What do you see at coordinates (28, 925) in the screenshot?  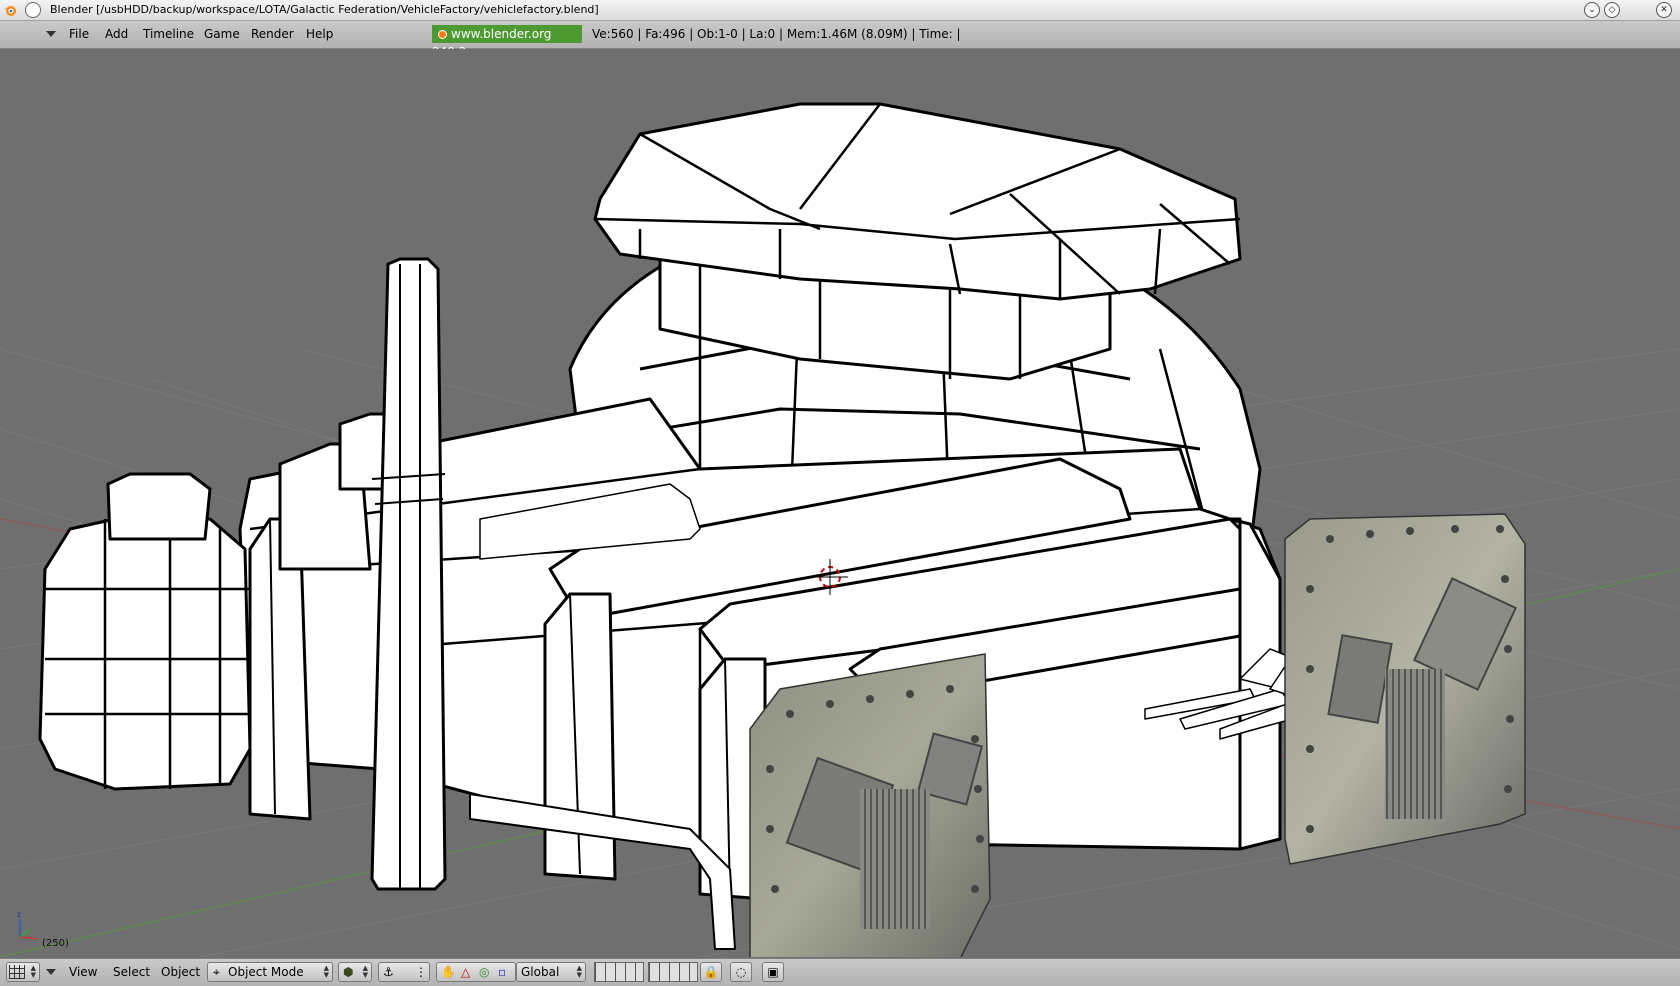 I see `axis-orientation-icon: z` at bounding box center [28, 925].